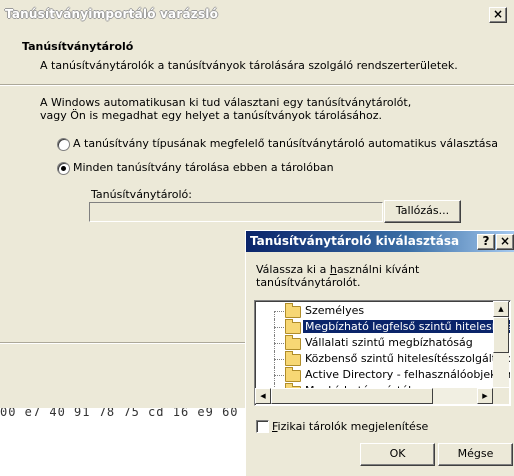  What do you see at coordinates (475, 454) in the screenshot?
I see `cancel-button: Mégse` at bounding box center [475, 454].